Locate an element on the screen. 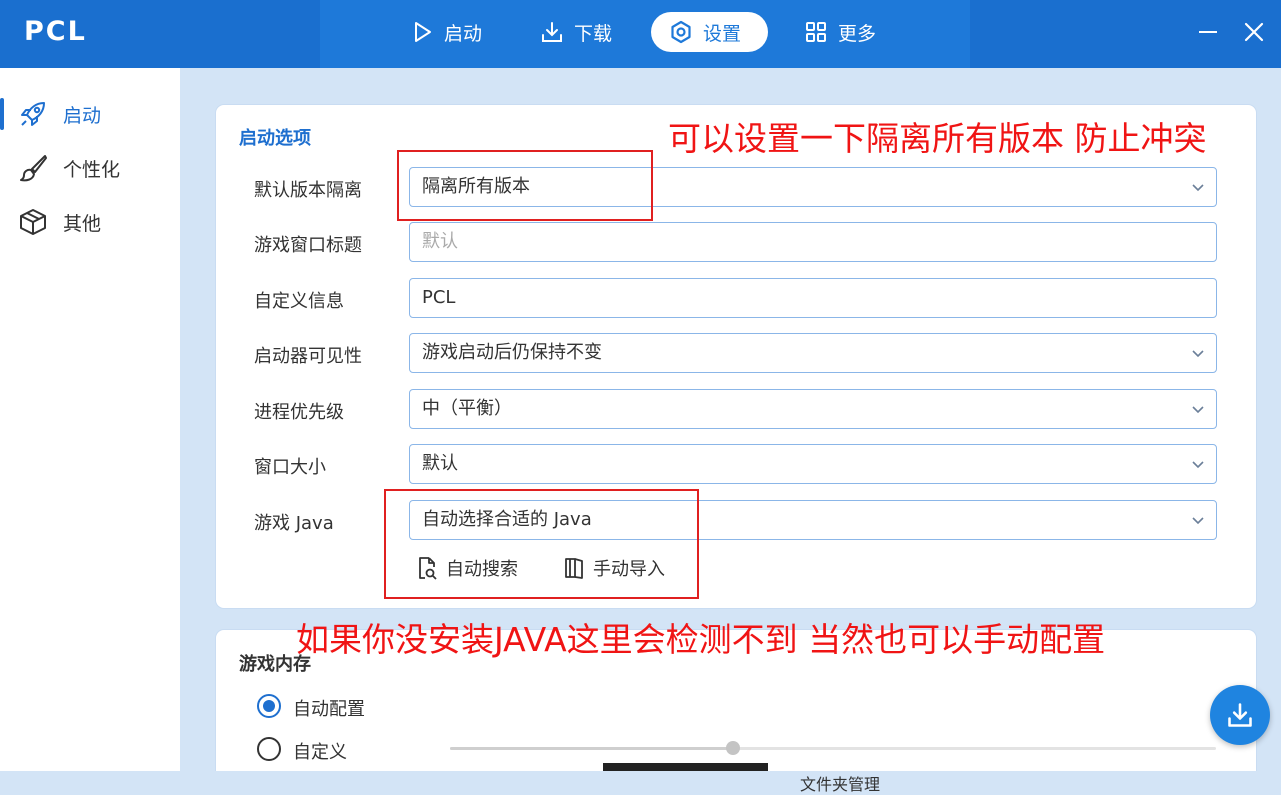  annotation-java-note: 如果你没安装JAVA这里会检测不到 当然也可以手动配置 is located at coordinates (701, 639).